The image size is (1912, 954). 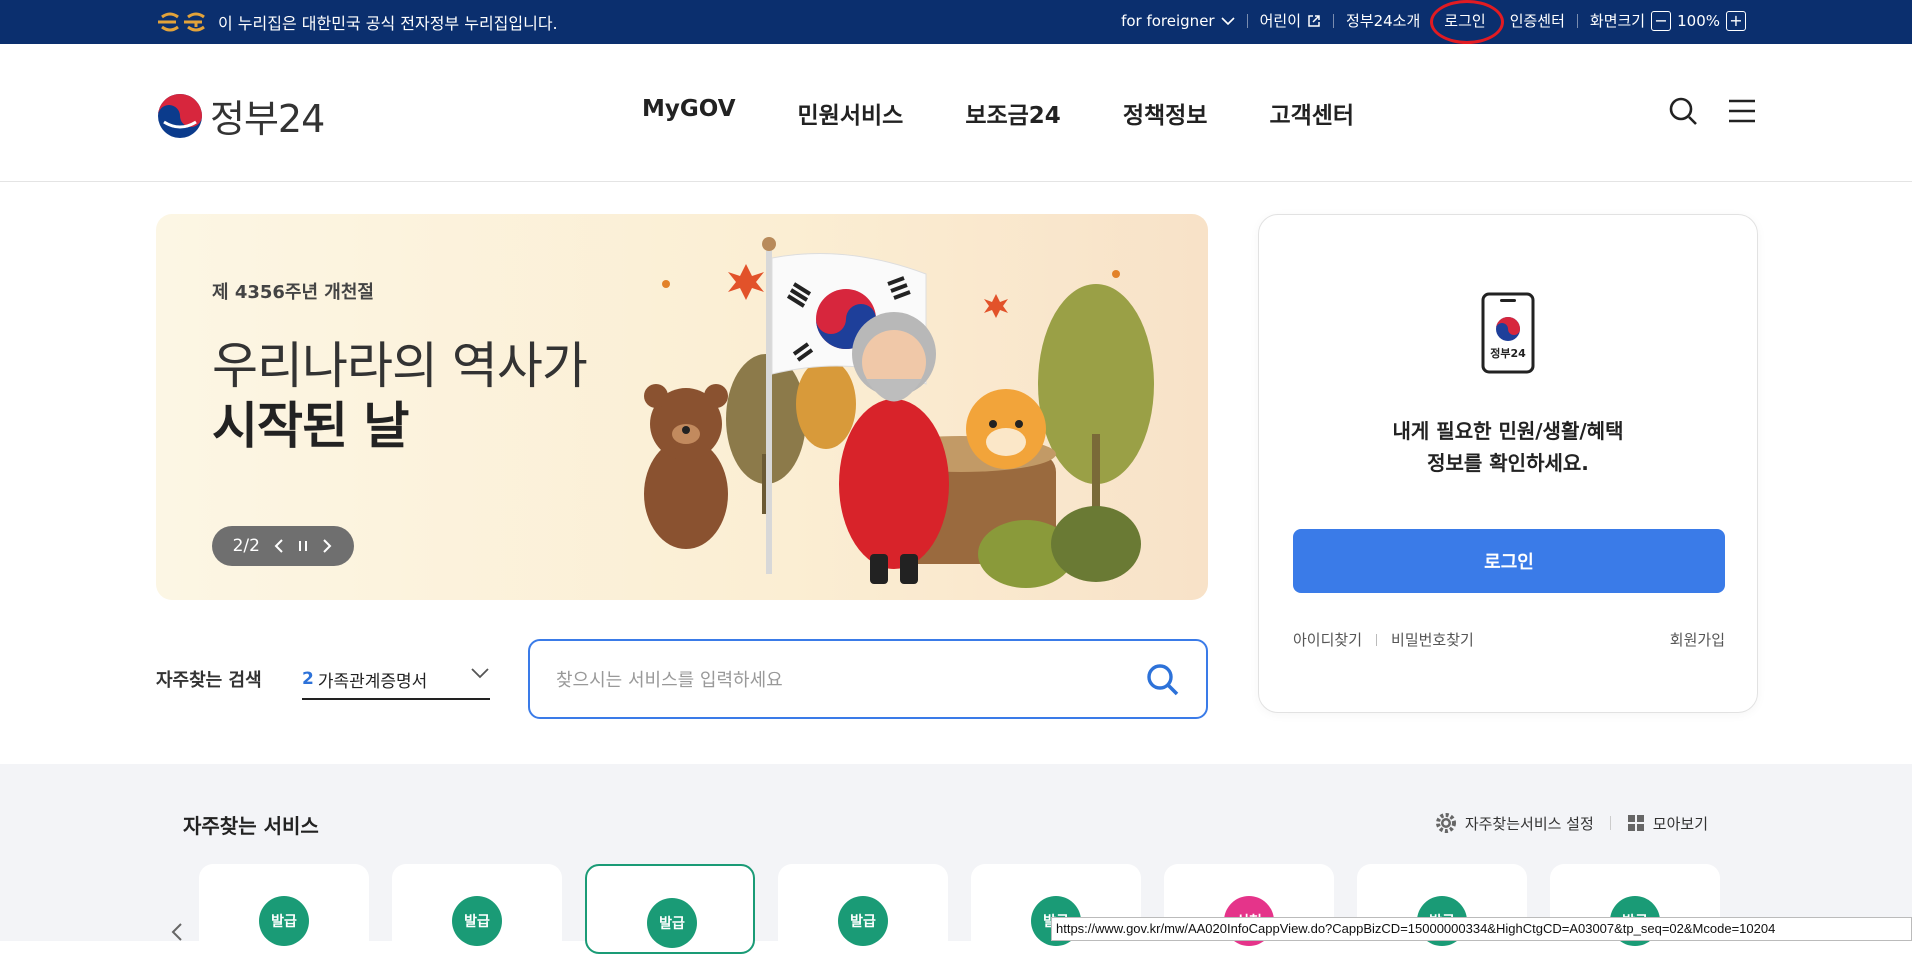 What do you see at coordinates (1327, 639) in the screenshot?
I see `find-id-link: 아이디찾기` at bounding box center [1327, 639].